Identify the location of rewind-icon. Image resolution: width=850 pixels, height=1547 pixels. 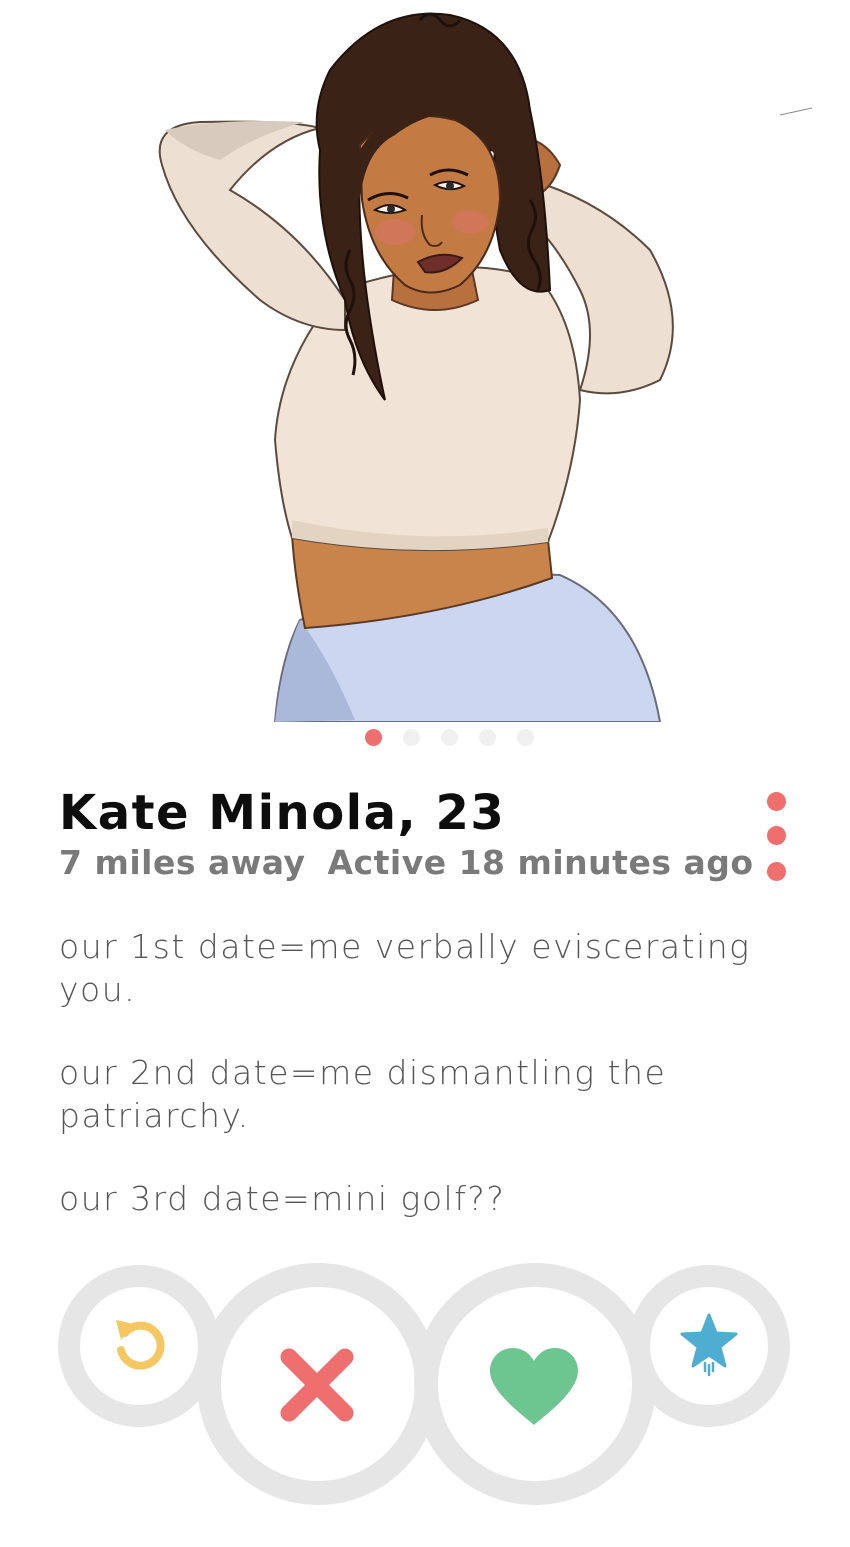
(140, 1345).